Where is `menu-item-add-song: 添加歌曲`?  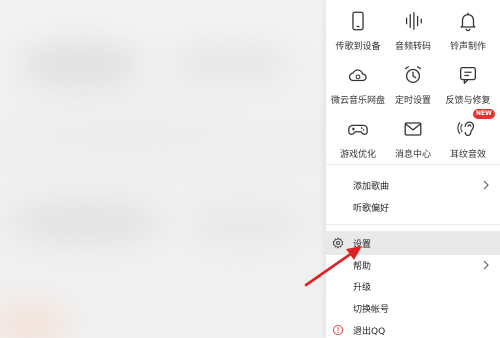 menu-item-add-song: 添加歌曲 is located at coordinates (413, 185).